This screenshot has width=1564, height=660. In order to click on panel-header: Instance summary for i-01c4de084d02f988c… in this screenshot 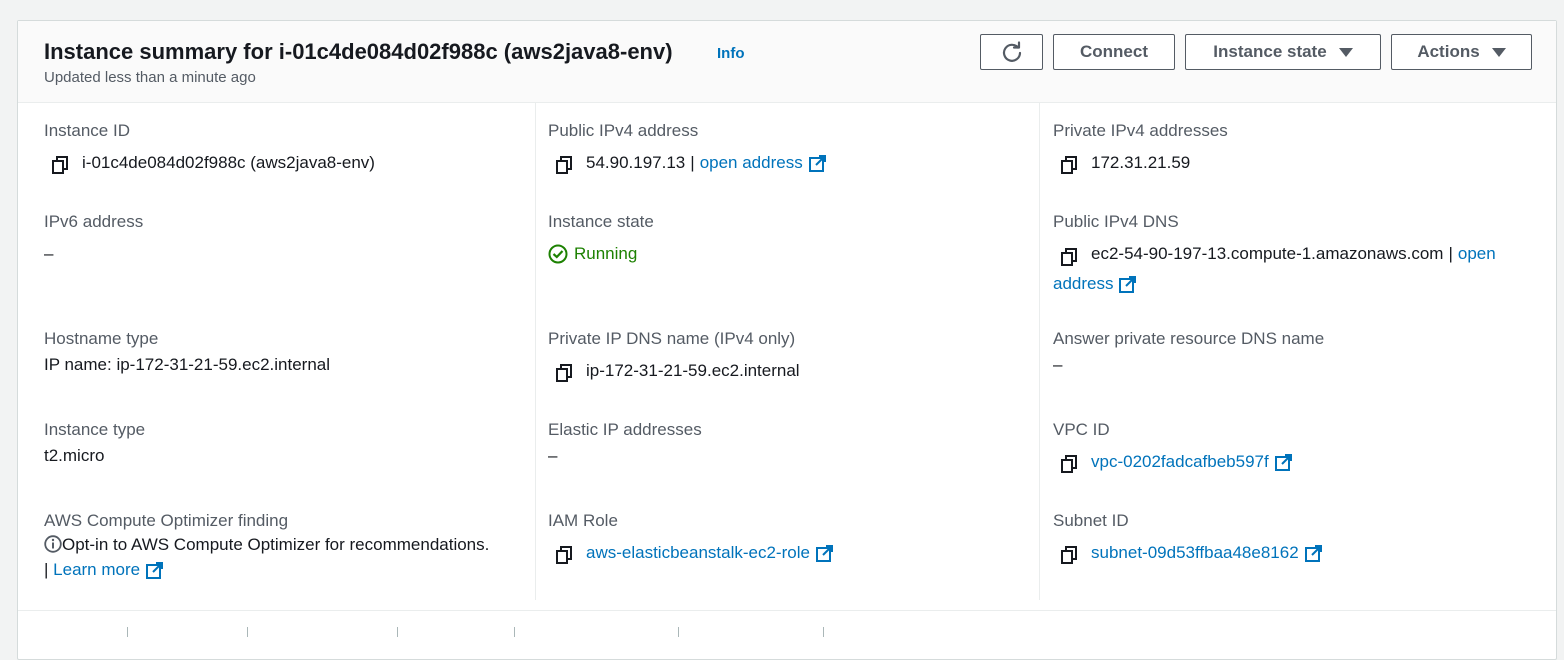, I will do `click(787, 62)`.